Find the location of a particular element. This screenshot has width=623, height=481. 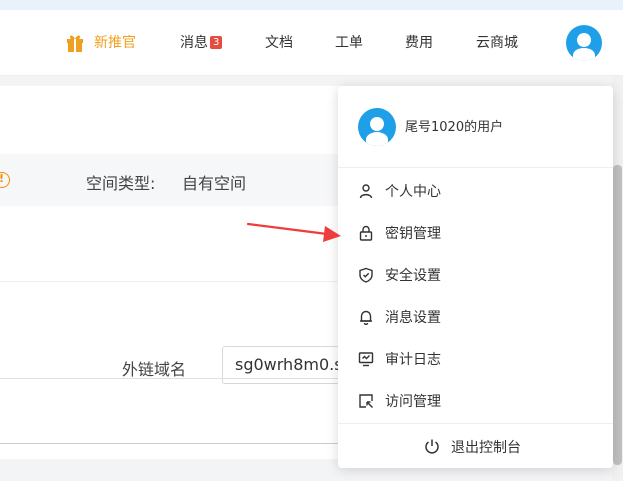

nav-messages-link: 消息 3 is located at coordinates (201, 43).